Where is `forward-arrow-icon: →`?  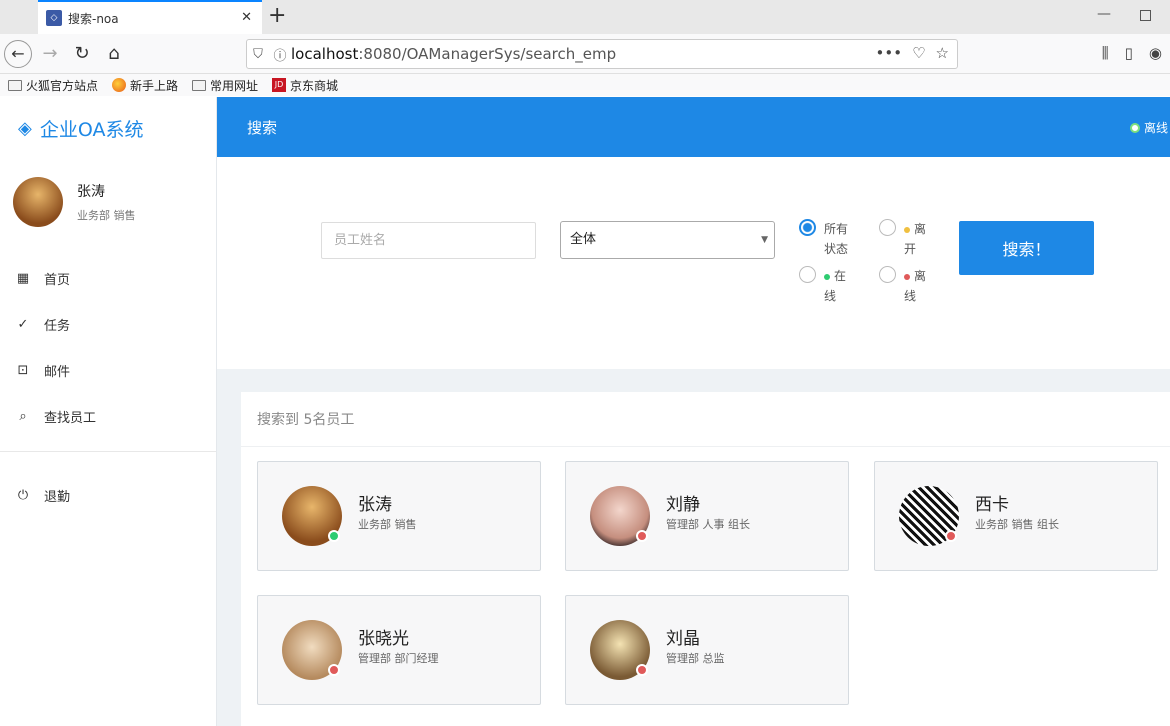 forward-arrow-icon: → is located at coordinates (50, 54).